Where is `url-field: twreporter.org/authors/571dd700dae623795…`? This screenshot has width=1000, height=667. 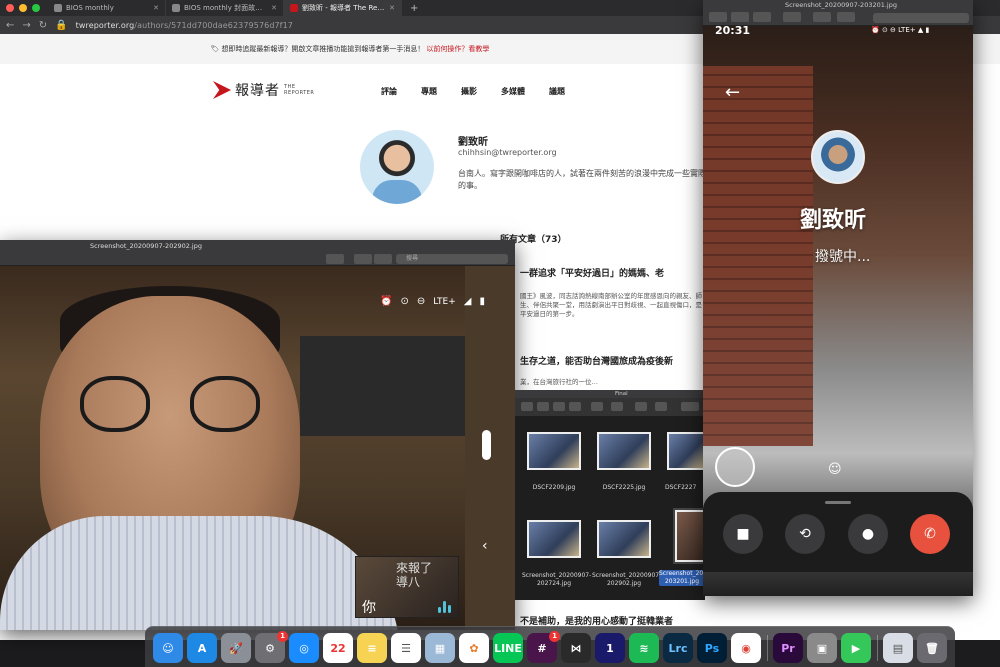 url-field: twreporter.org/authors/571dd700dae623795… is located at coordinates (184, 25).